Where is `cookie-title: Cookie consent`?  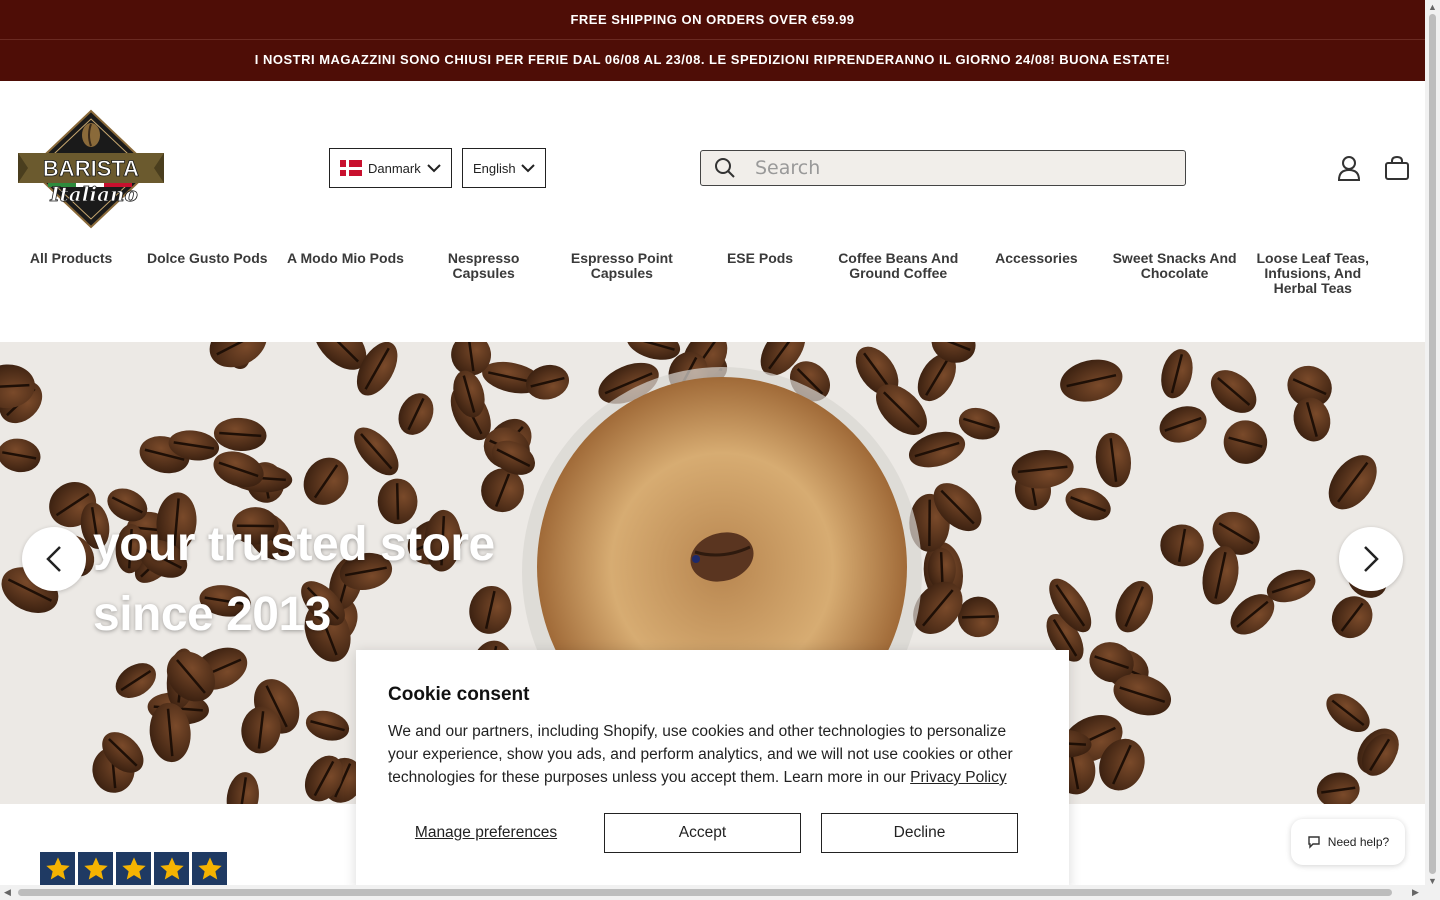 cookie-title: Cookie consent is located at coordinates (459, 694).